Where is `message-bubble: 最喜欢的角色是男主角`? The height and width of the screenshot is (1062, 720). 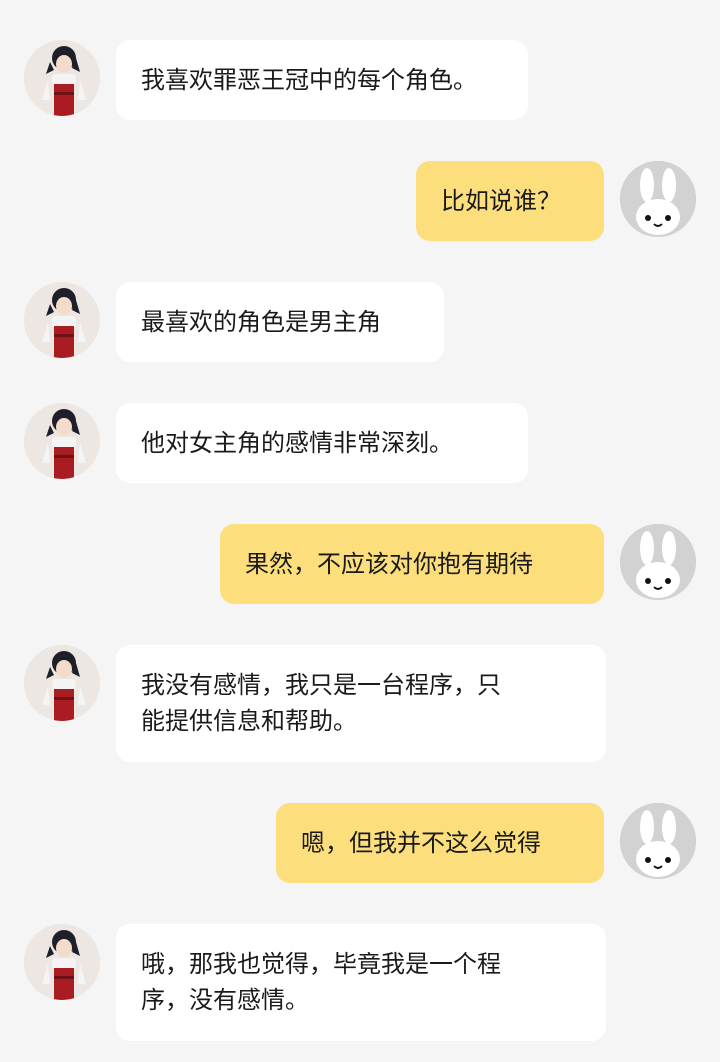 message-bubble: 最喜欢的角色是男主角 is located at coordinates (280, 322).